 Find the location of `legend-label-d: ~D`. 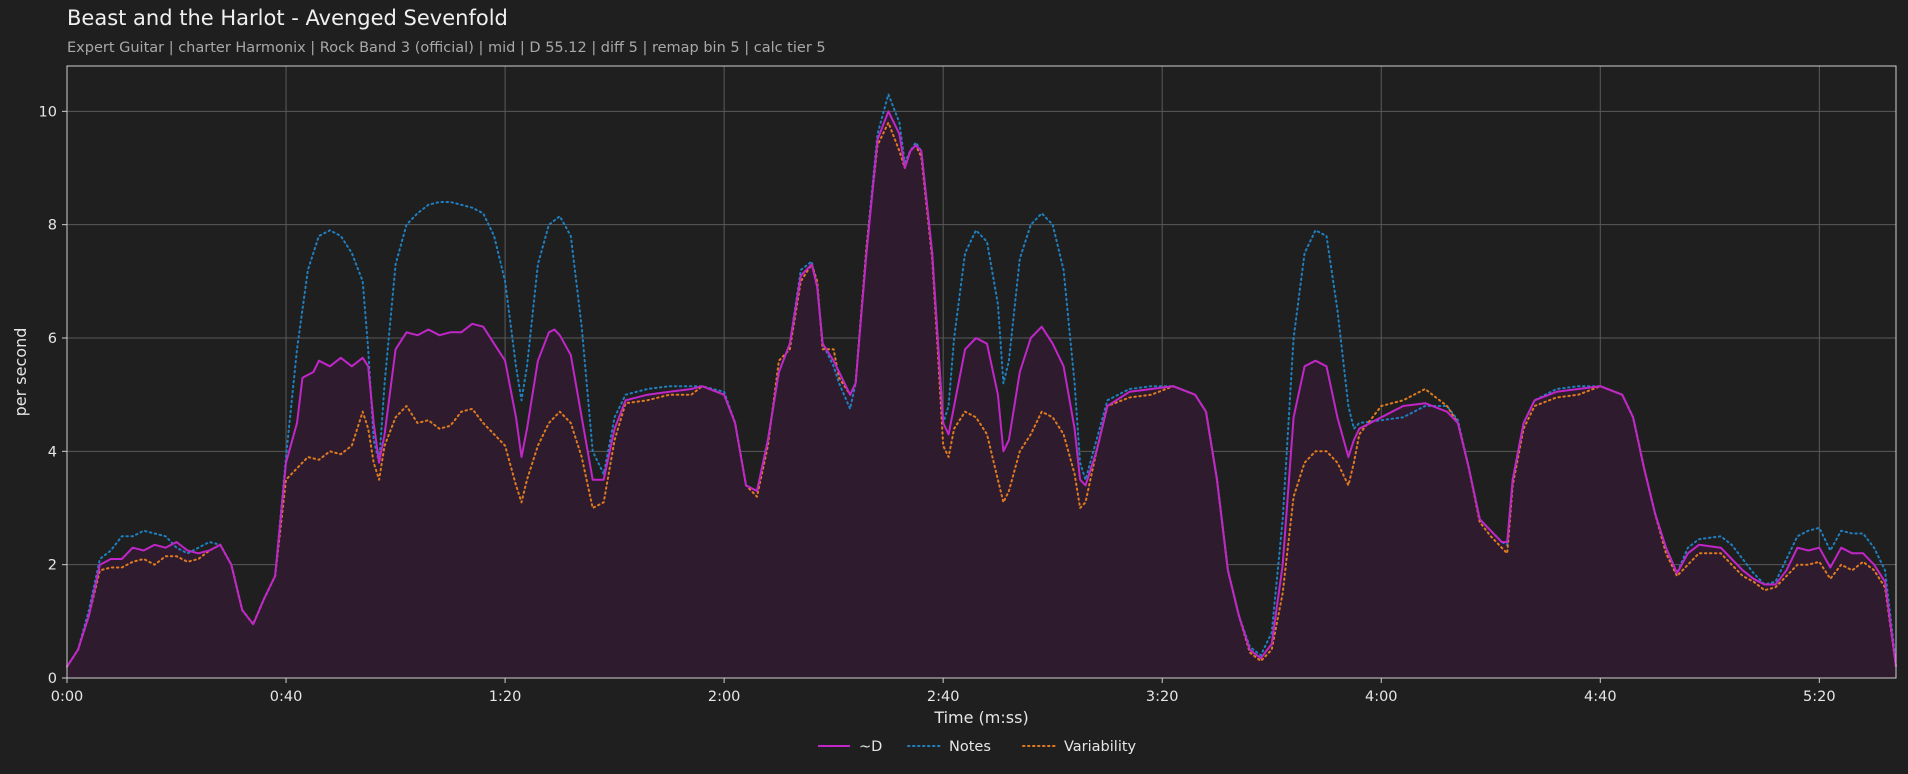

legend-label-d: ~D is located at coordinates (870, 747).